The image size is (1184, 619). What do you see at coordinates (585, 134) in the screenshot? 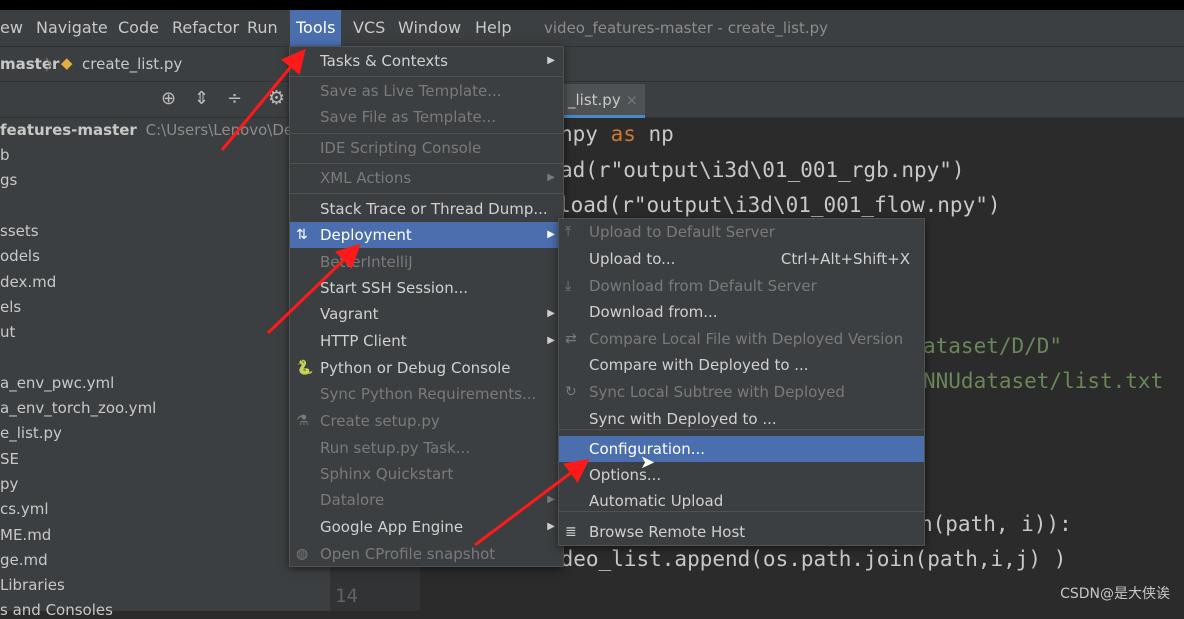
I see `code-token: npy` at bounding box center [585, 134].